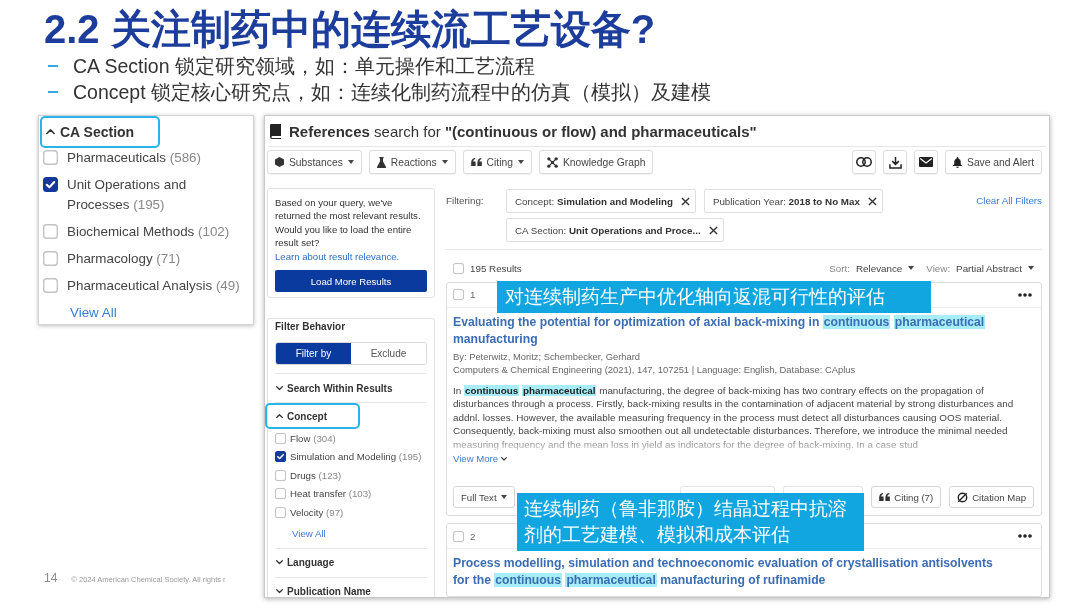 The width and height of the screenshot is (1080, 608). Describe the element at coordinates (963, 497) in the screenshot. I see `slashed-circle-icon` at that location.